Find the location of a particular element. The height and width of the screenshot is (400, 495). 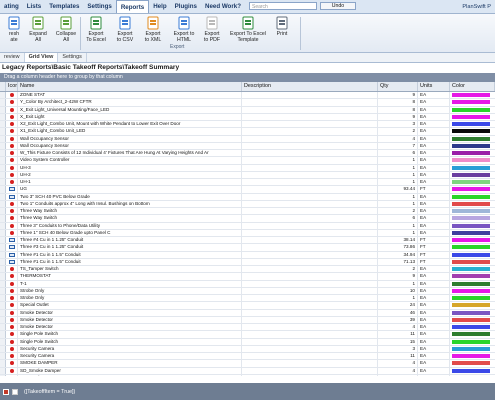

excel-template-button: Export To Excel Template is located at coordinates (248, 29).